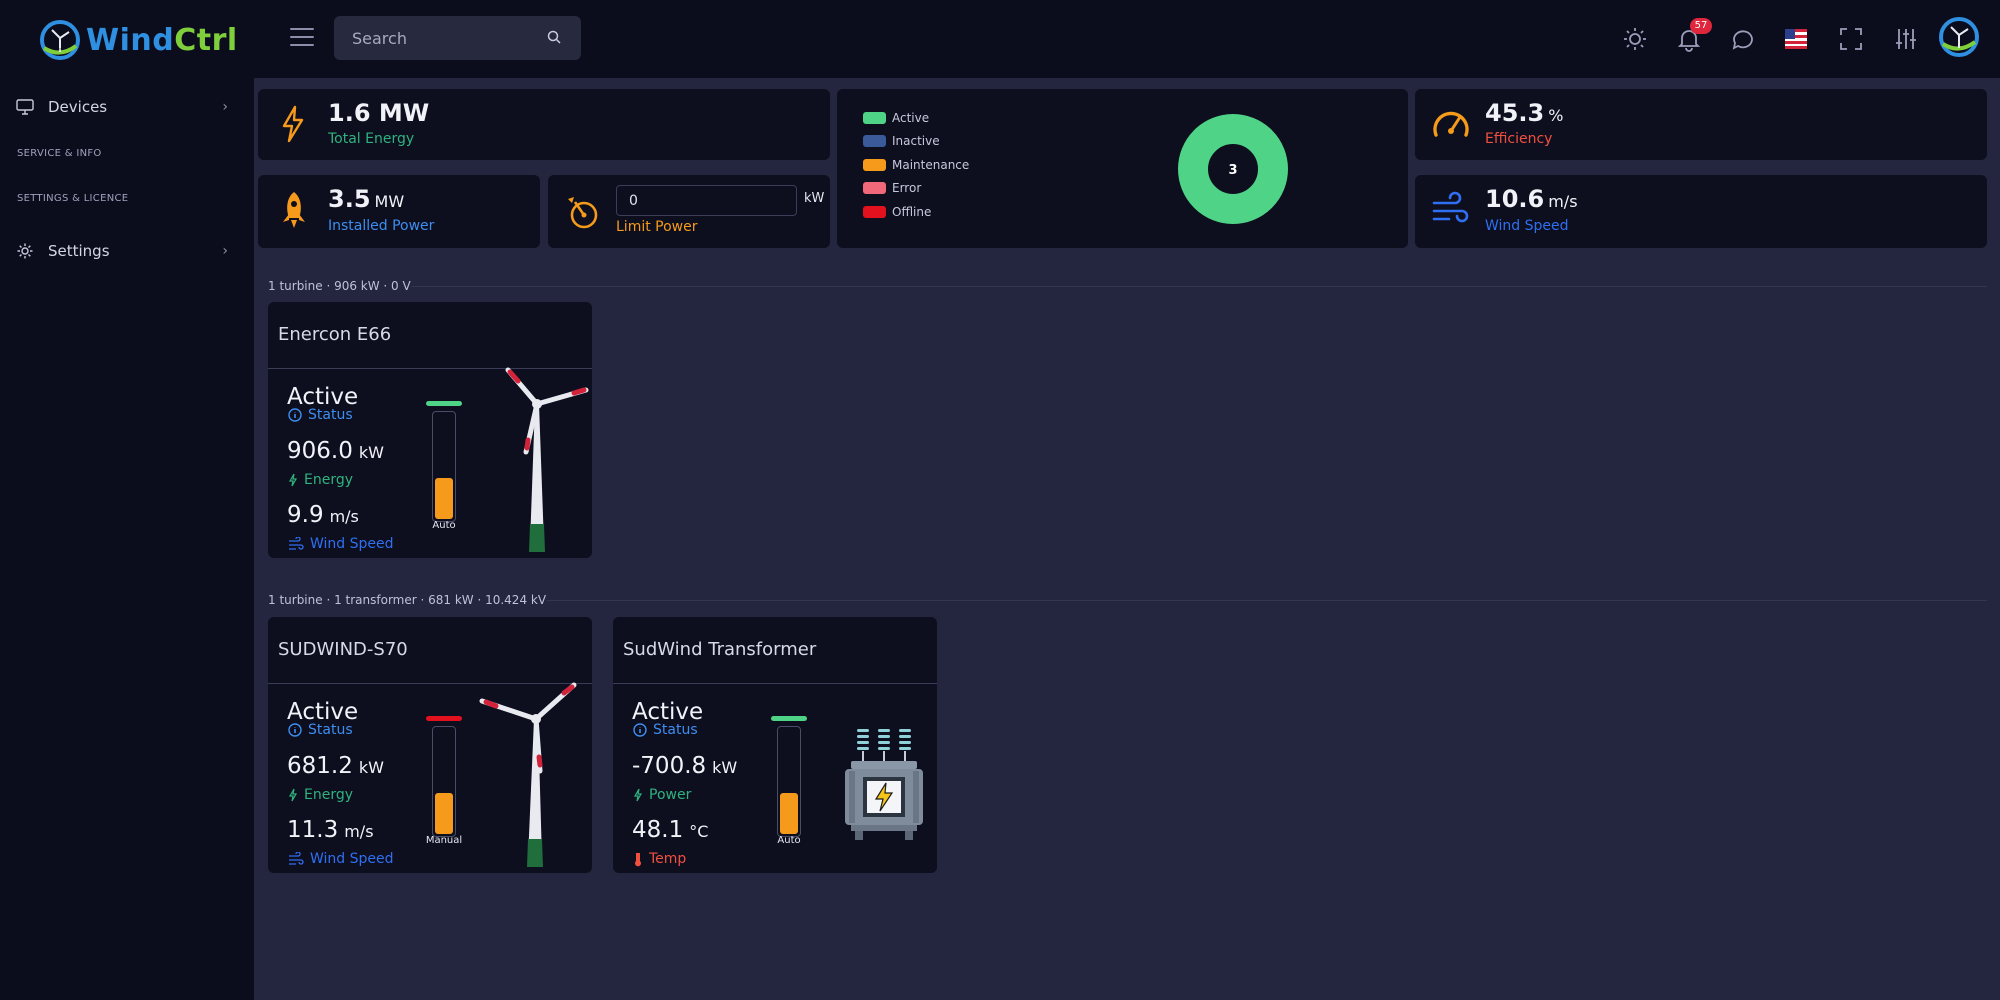 This screenshot has height=1000, width=2000. I want to click on kpi-limit-power: kW Limit Power, so click(689, 211).